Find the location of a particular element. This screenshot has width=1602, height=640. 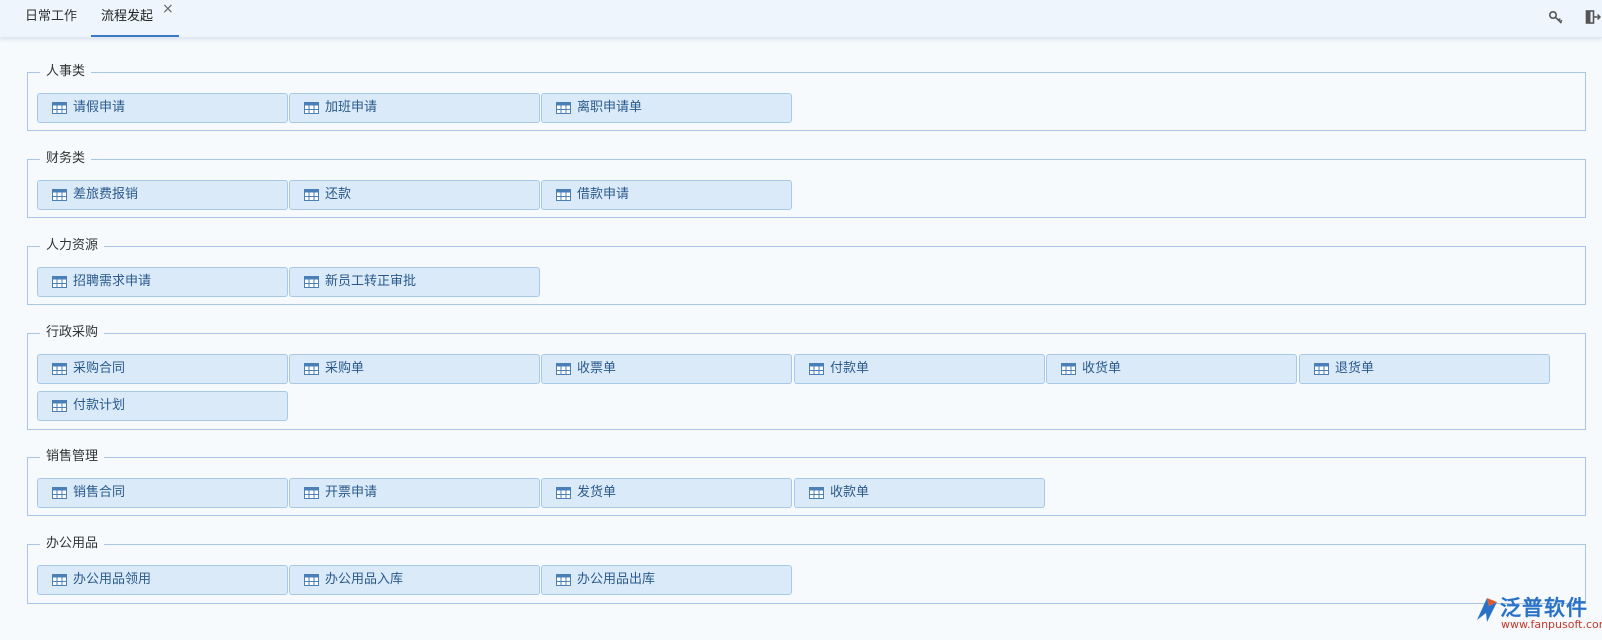

logo-url: www.fanpusoft.com is located at coordinates (1551, 624).